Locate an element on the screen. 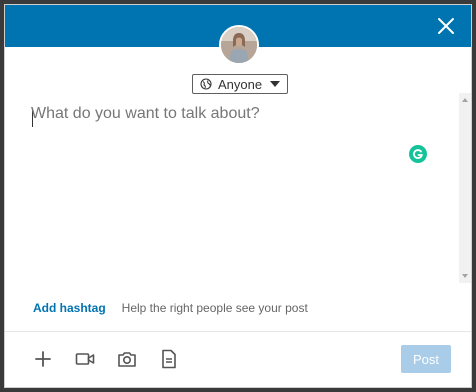 Image resolution: width=476 pixels, height=392 pixels. avatar is located at coordinates (239, 45).